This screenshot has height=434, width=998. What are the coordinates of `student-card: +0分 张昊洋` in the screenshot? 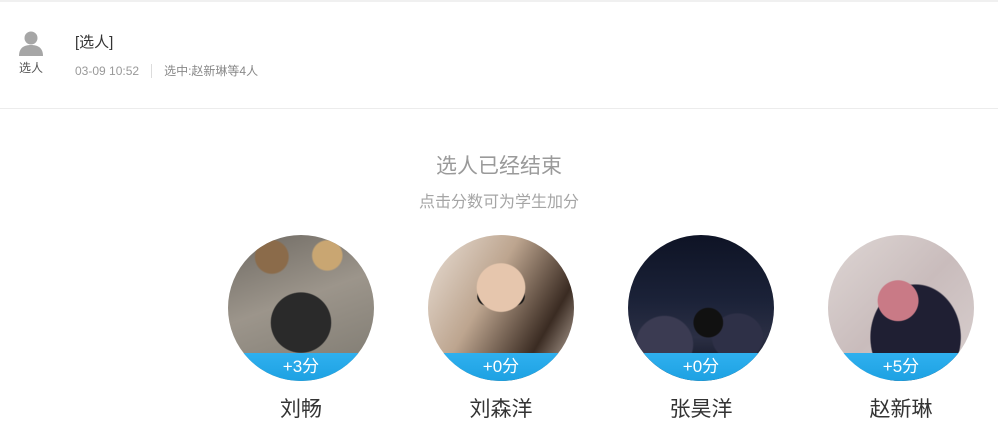 It's located at (701, 329).